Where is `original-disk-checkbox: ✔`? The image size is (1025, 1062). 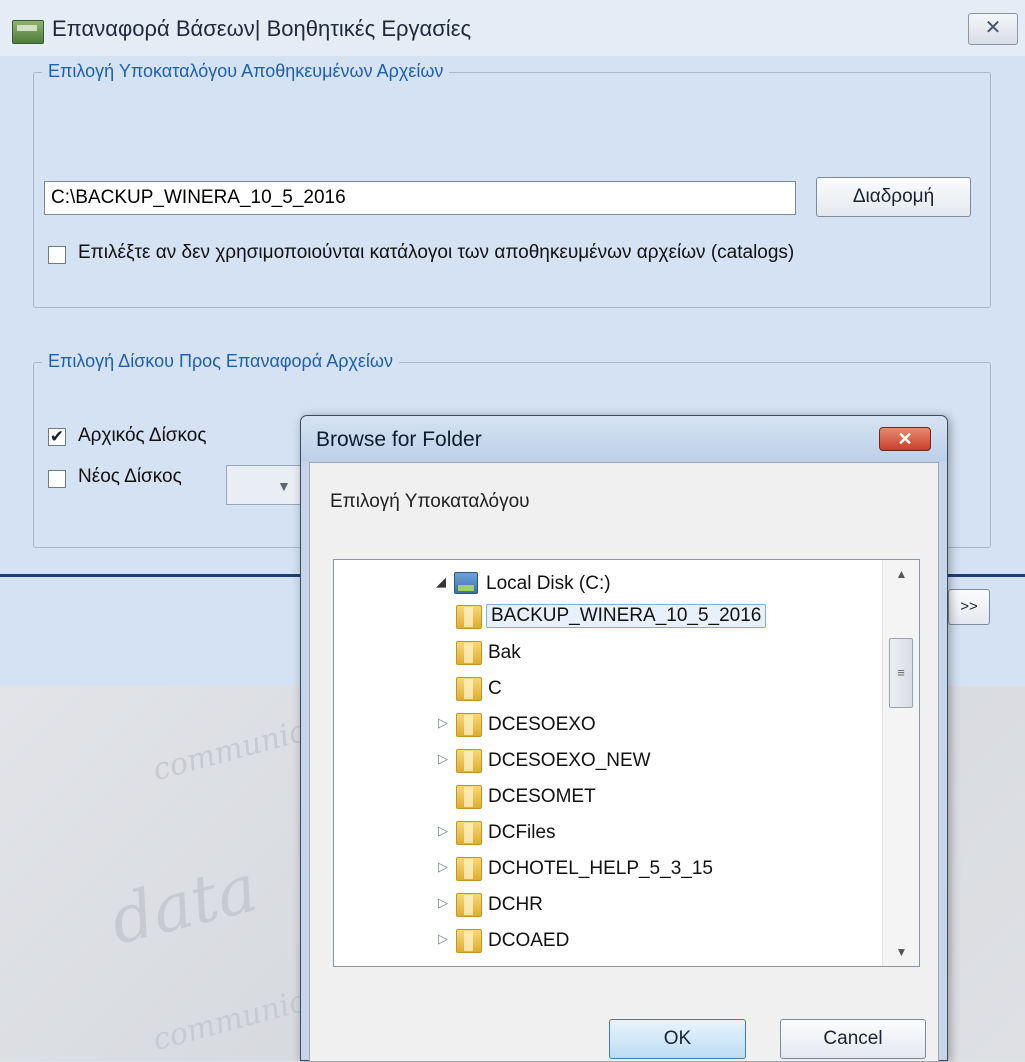 original-disk-checkbox: ✔ is located at coordinates (57, 437).